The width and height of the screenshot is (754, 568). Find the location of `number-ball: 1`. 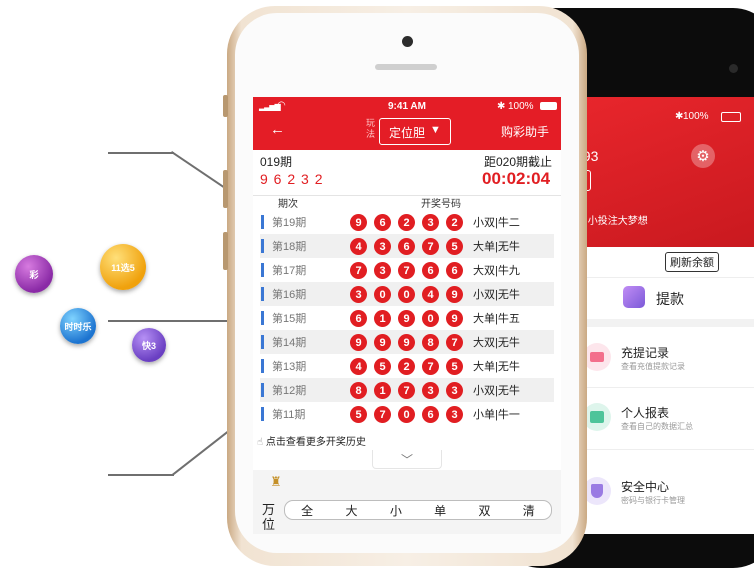

number-ball: 1 is located at coordinates (382, 318).